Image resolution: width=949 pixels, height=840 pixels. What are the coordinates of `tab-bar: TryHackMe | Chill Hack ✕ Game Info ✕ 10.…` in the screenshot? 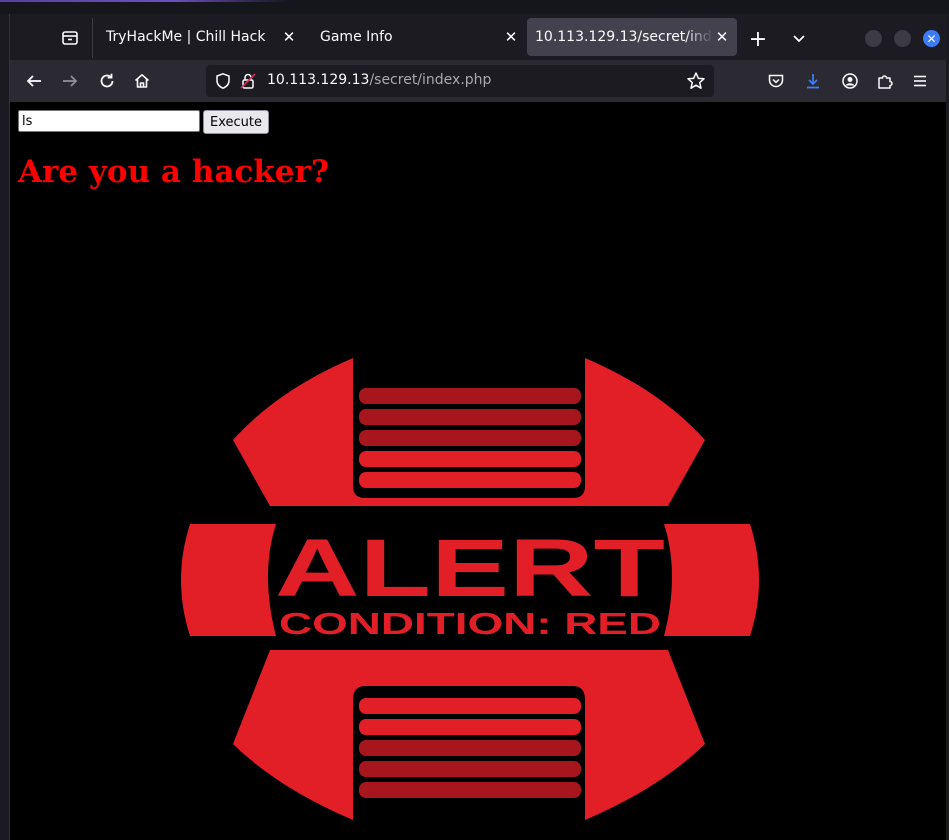 It's located at (478, 37).